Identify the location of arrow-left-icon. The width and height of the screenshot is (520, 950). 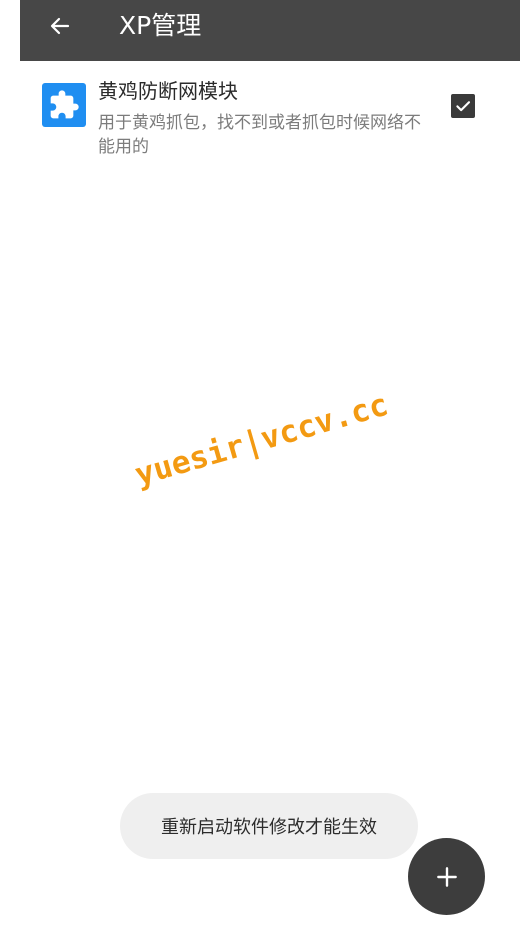
(60, 26).